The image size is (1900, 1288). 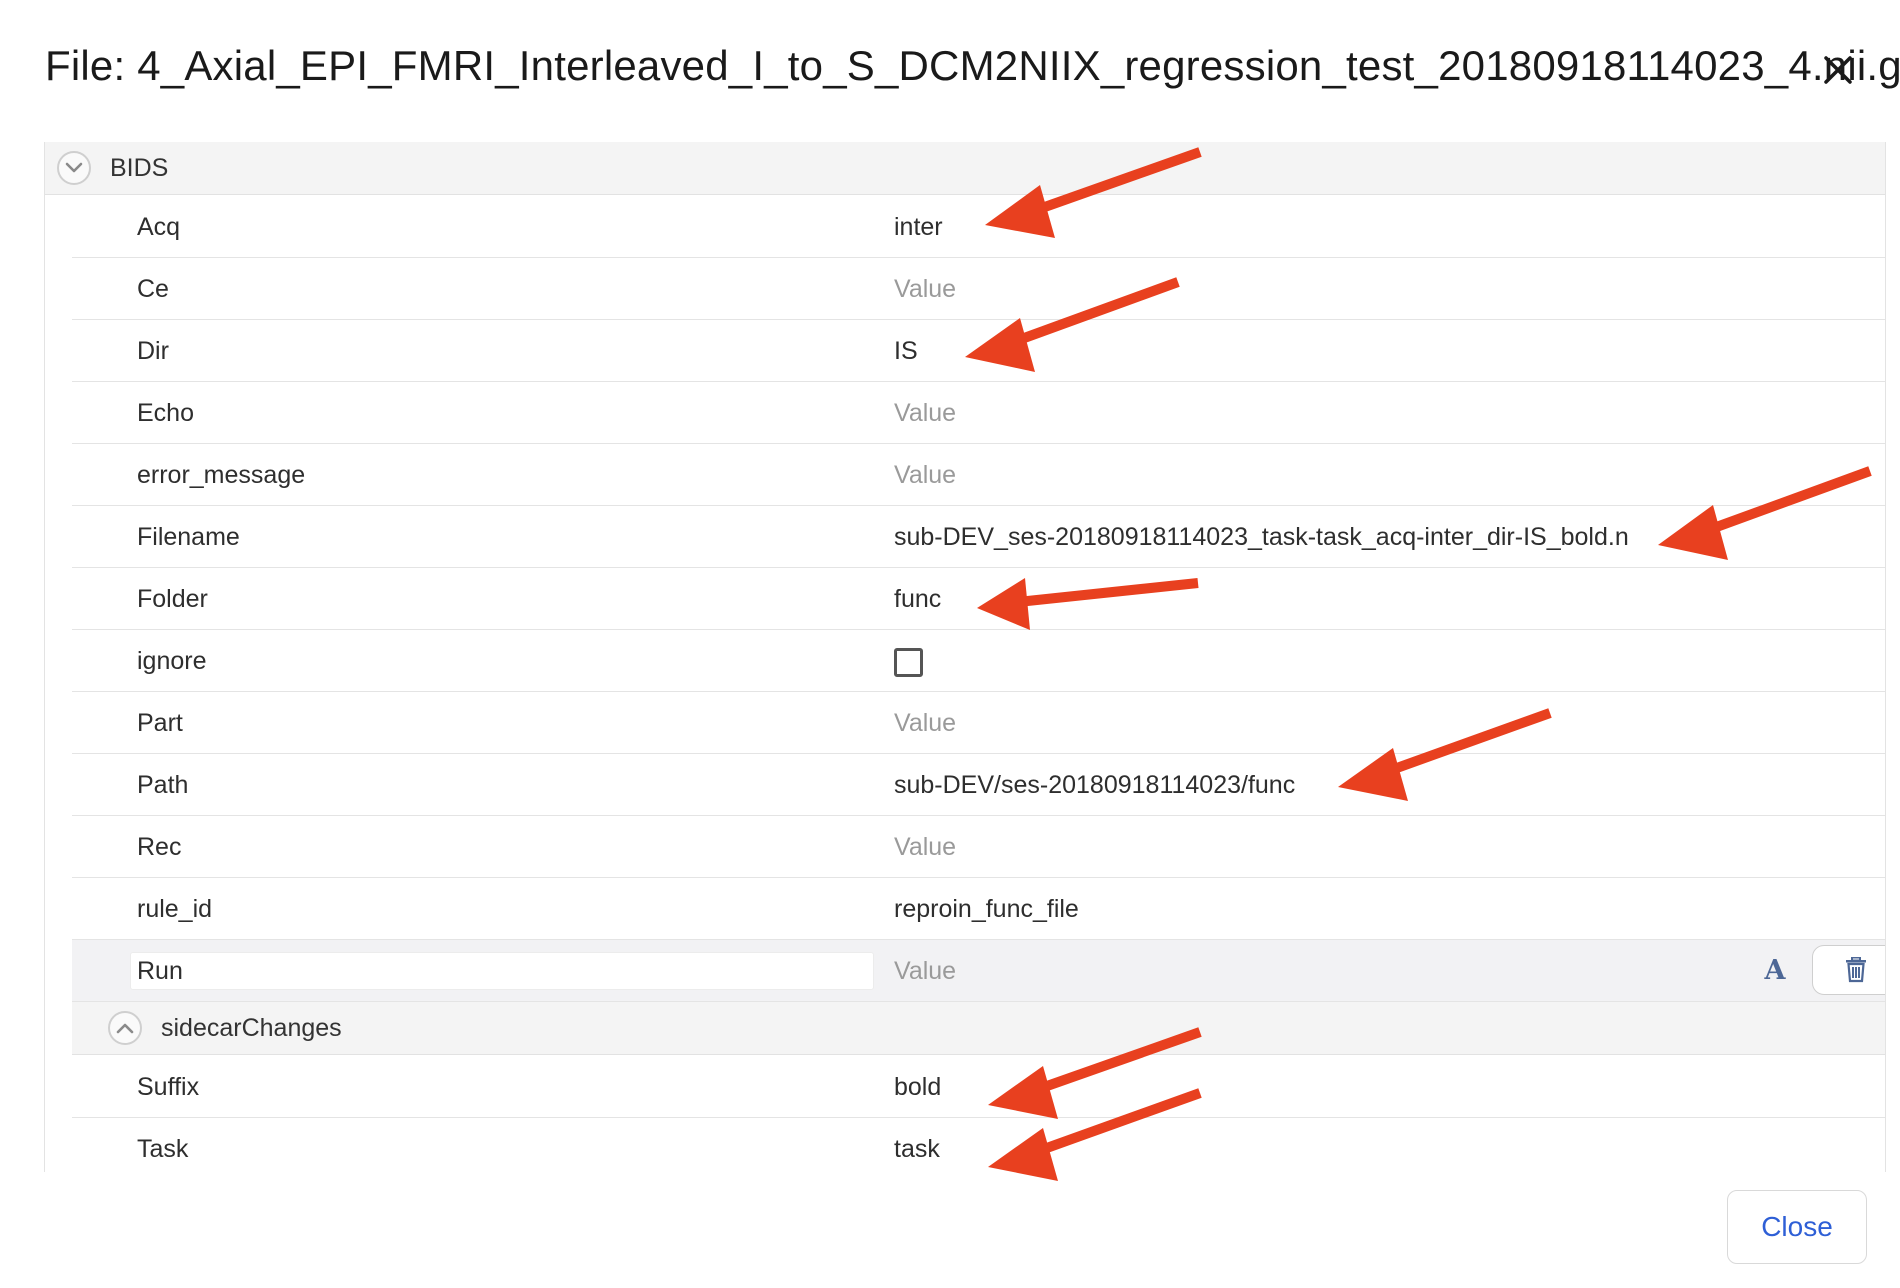 What do you see at coordinates (978, 661) in the screenshot?
I see `row-ignore: ignore` at bounding box center [978, 661].